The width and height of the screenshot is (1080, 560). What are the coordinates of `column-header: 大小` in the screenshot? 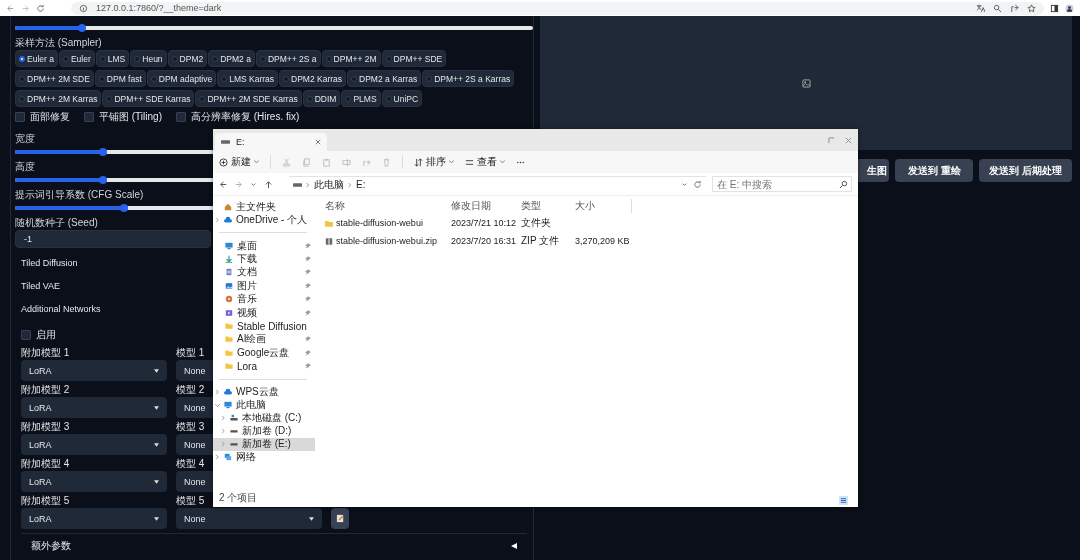 It's located at (603, 206).